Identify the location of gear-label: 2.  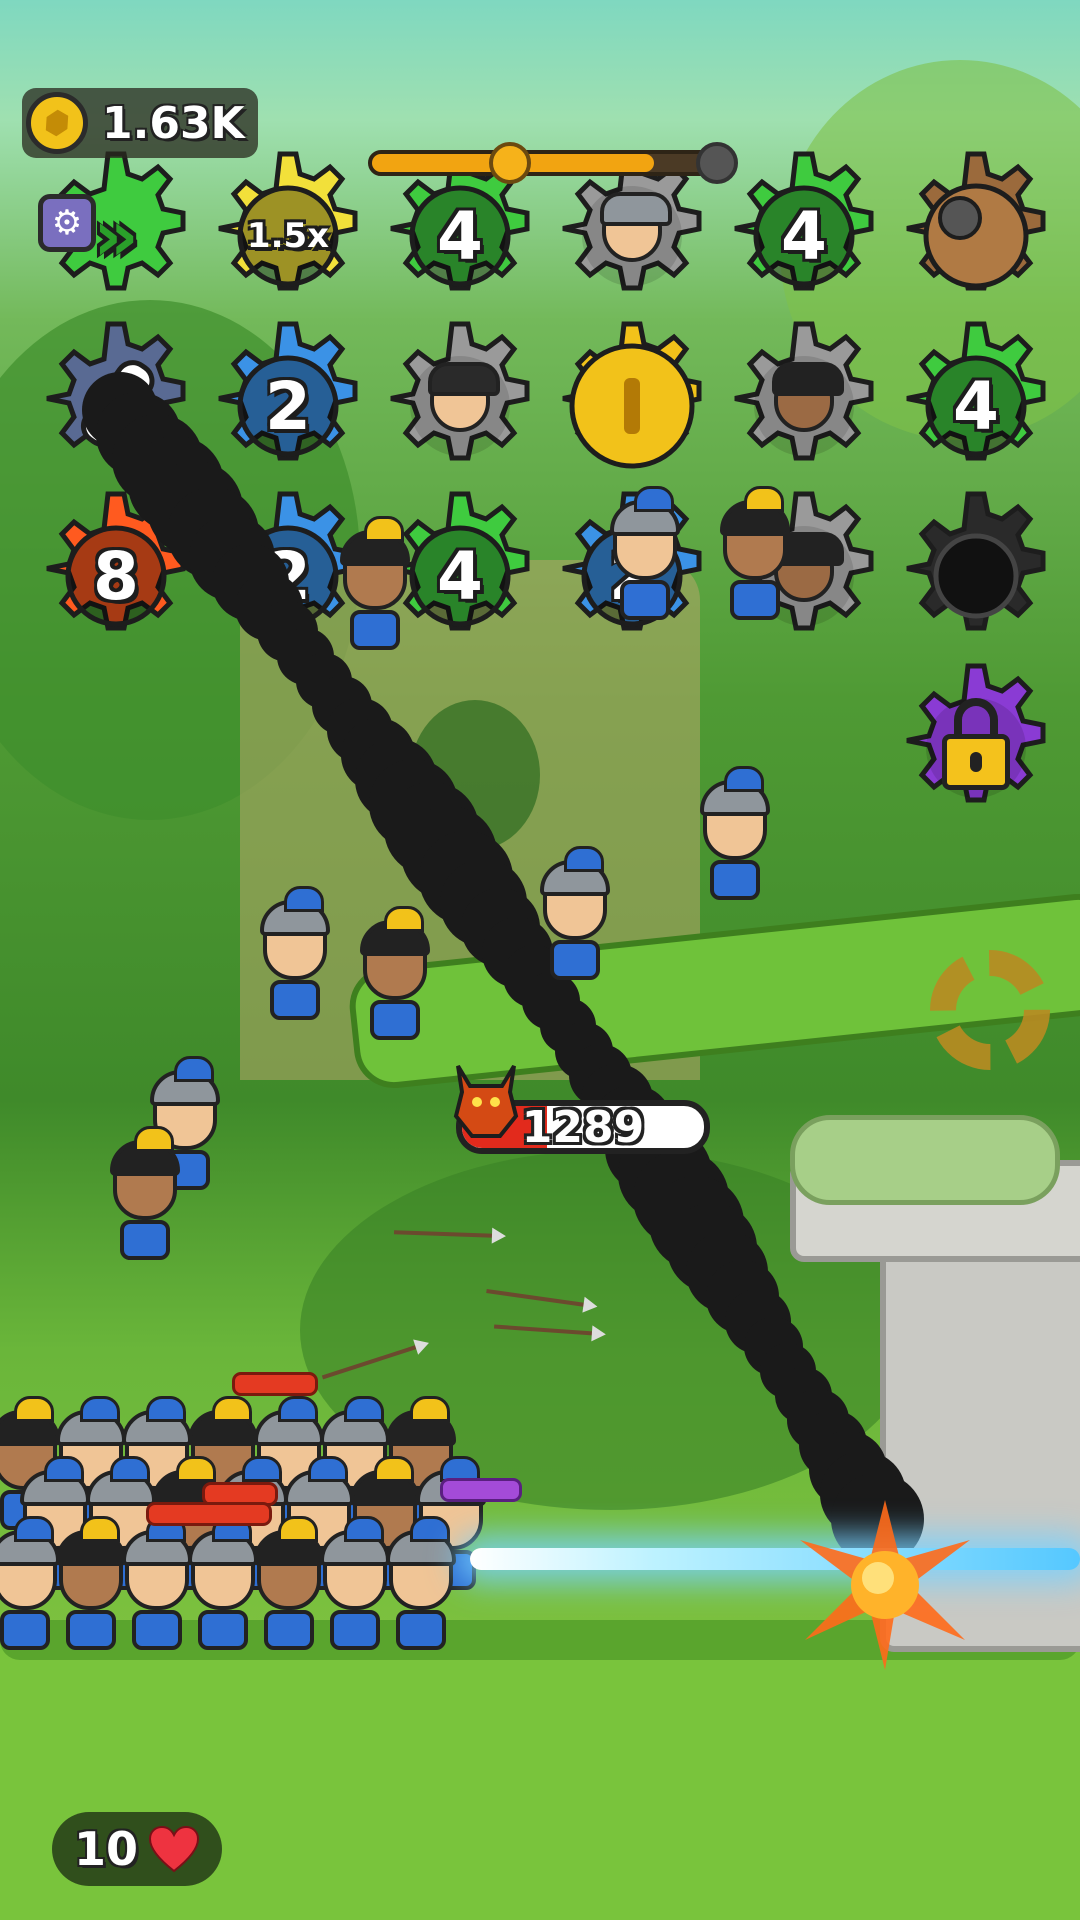
(288, 406).